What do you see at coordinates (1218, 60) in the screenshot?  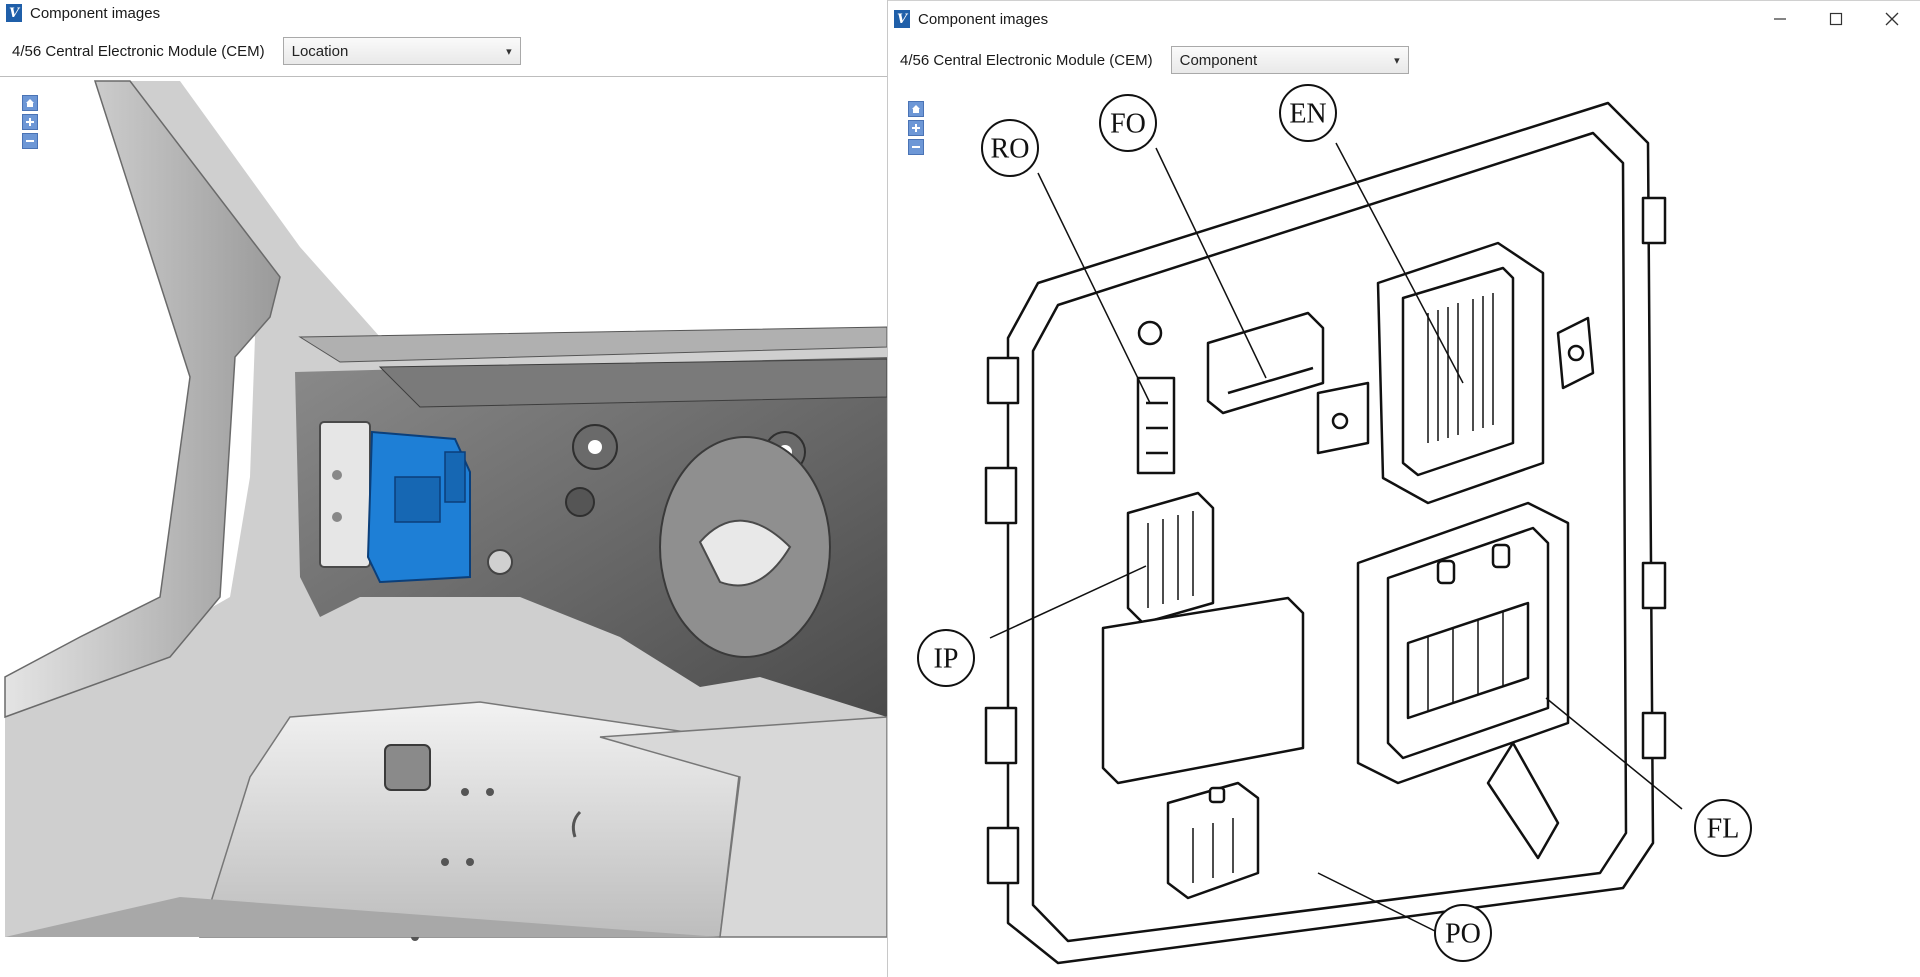 I see `view-select-value: Component` at bounding box center [1218, 60].